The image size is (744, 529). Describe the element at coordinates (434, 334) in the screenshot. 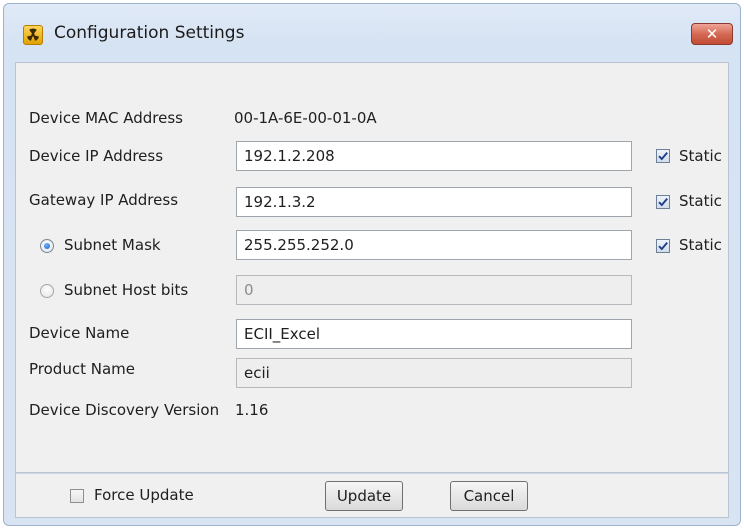

I see `device-name-field: ECII_Excel` at that location.